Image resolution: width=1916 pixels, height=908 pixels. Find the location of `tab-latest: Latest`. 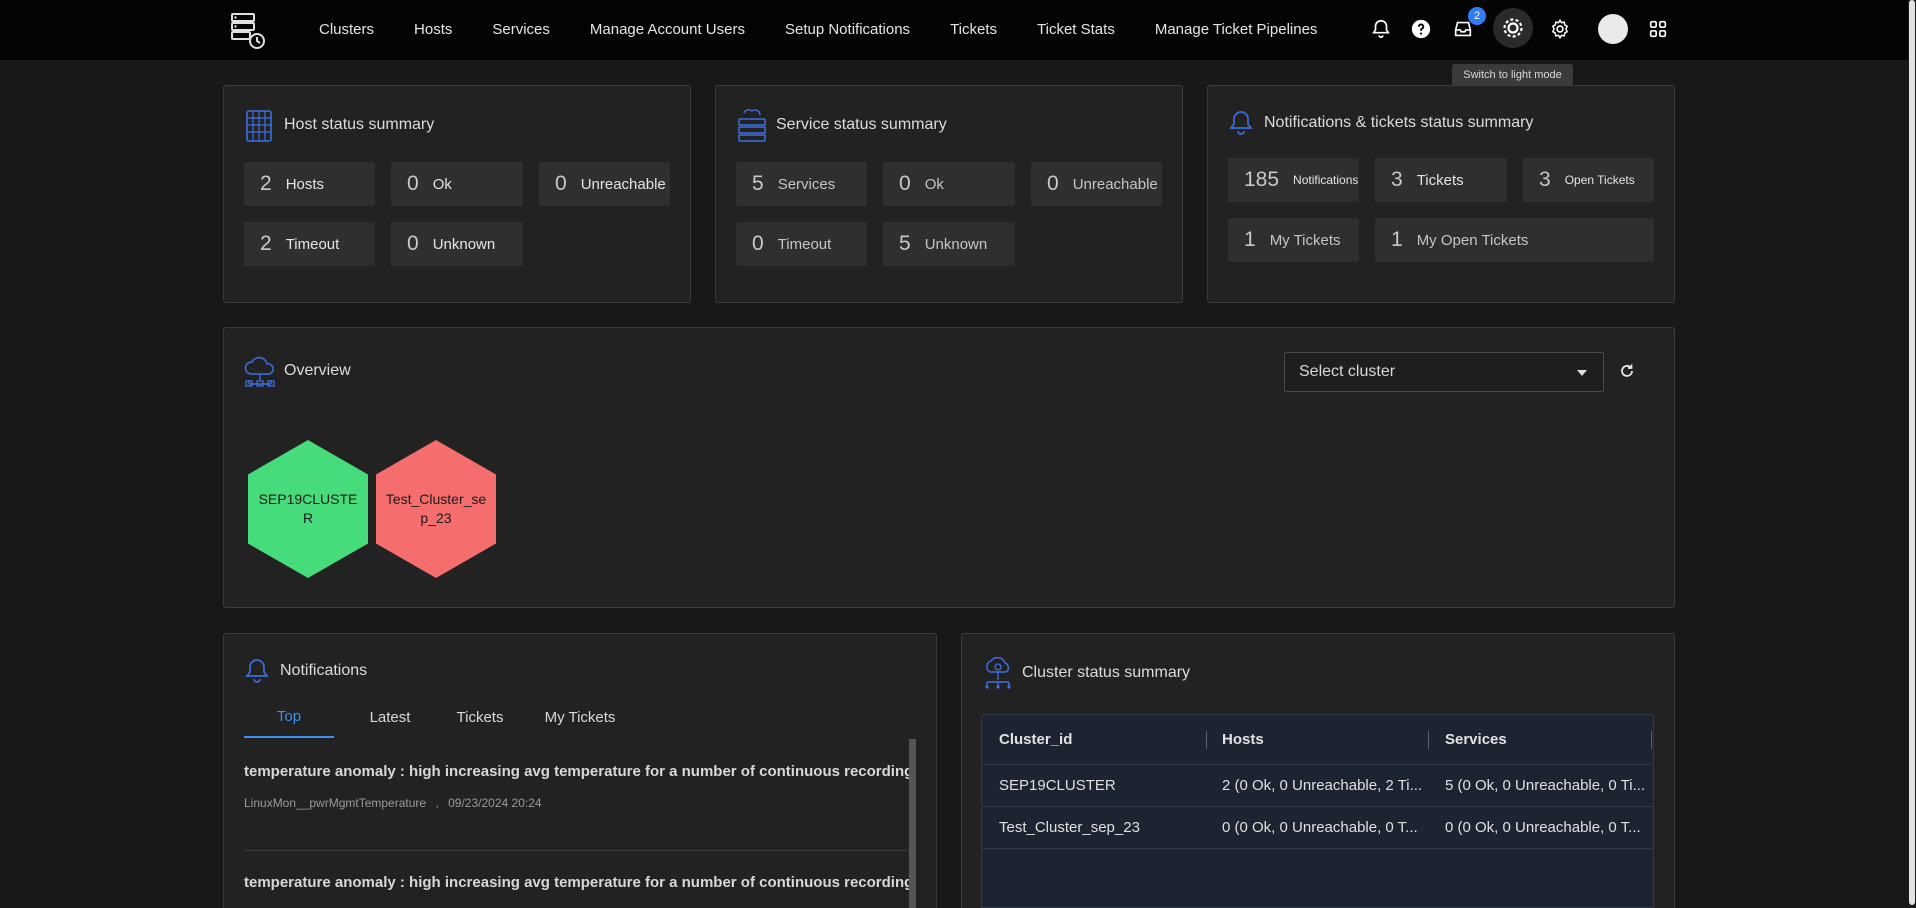

tab-latest: Latest is located at coordinates (390, 717).